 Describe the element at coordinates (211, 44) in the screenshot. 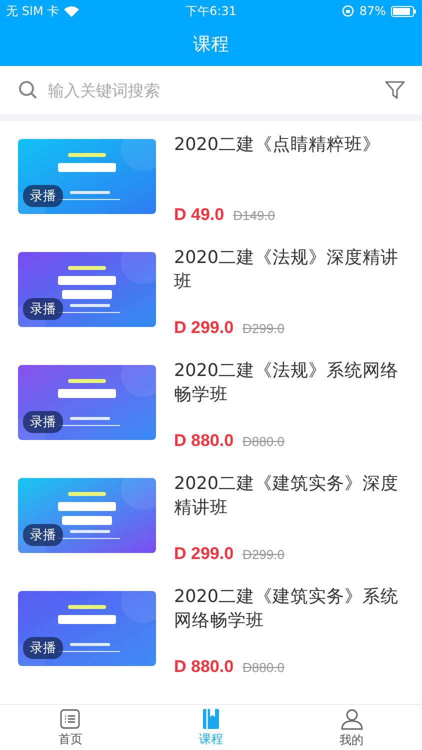

I see `page-title: 课程` at that location.